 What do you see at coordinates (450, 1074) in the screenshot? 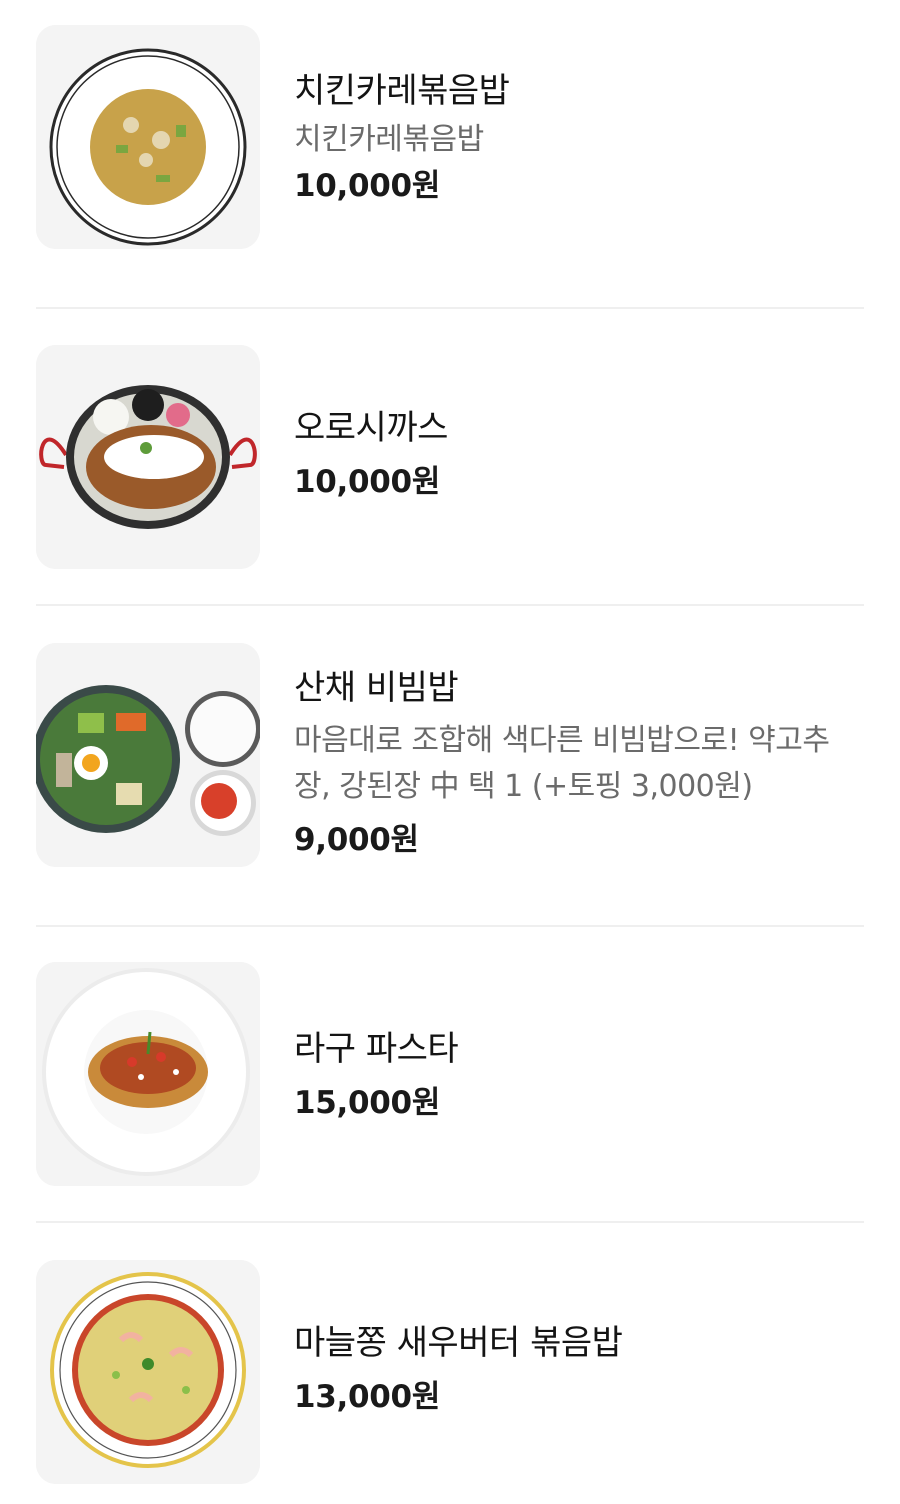
I see `menu-item-ragu-pasta: 라구 파스타 15,000원` at bounding box center [450, 1074].